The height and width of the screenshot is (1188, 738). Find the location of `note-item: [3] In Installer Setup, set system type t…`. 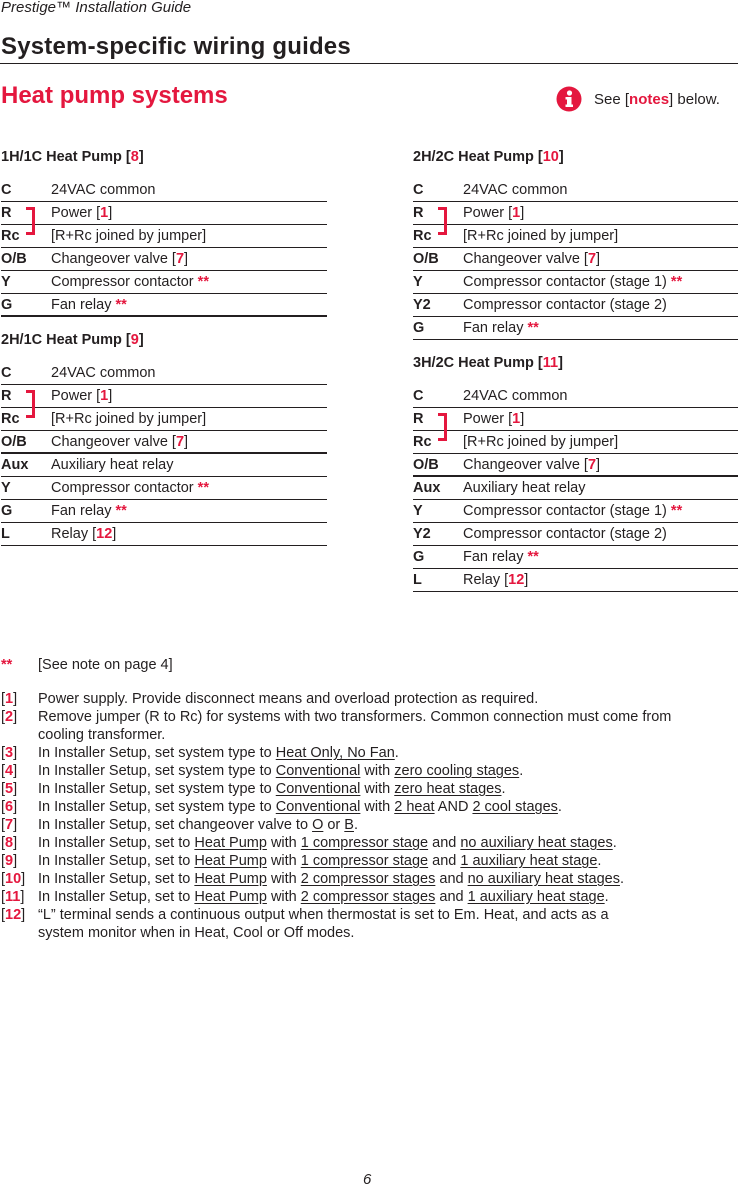

note-item: [3] In Installer Setup, set system type t… is located at coordinates (369, 753).